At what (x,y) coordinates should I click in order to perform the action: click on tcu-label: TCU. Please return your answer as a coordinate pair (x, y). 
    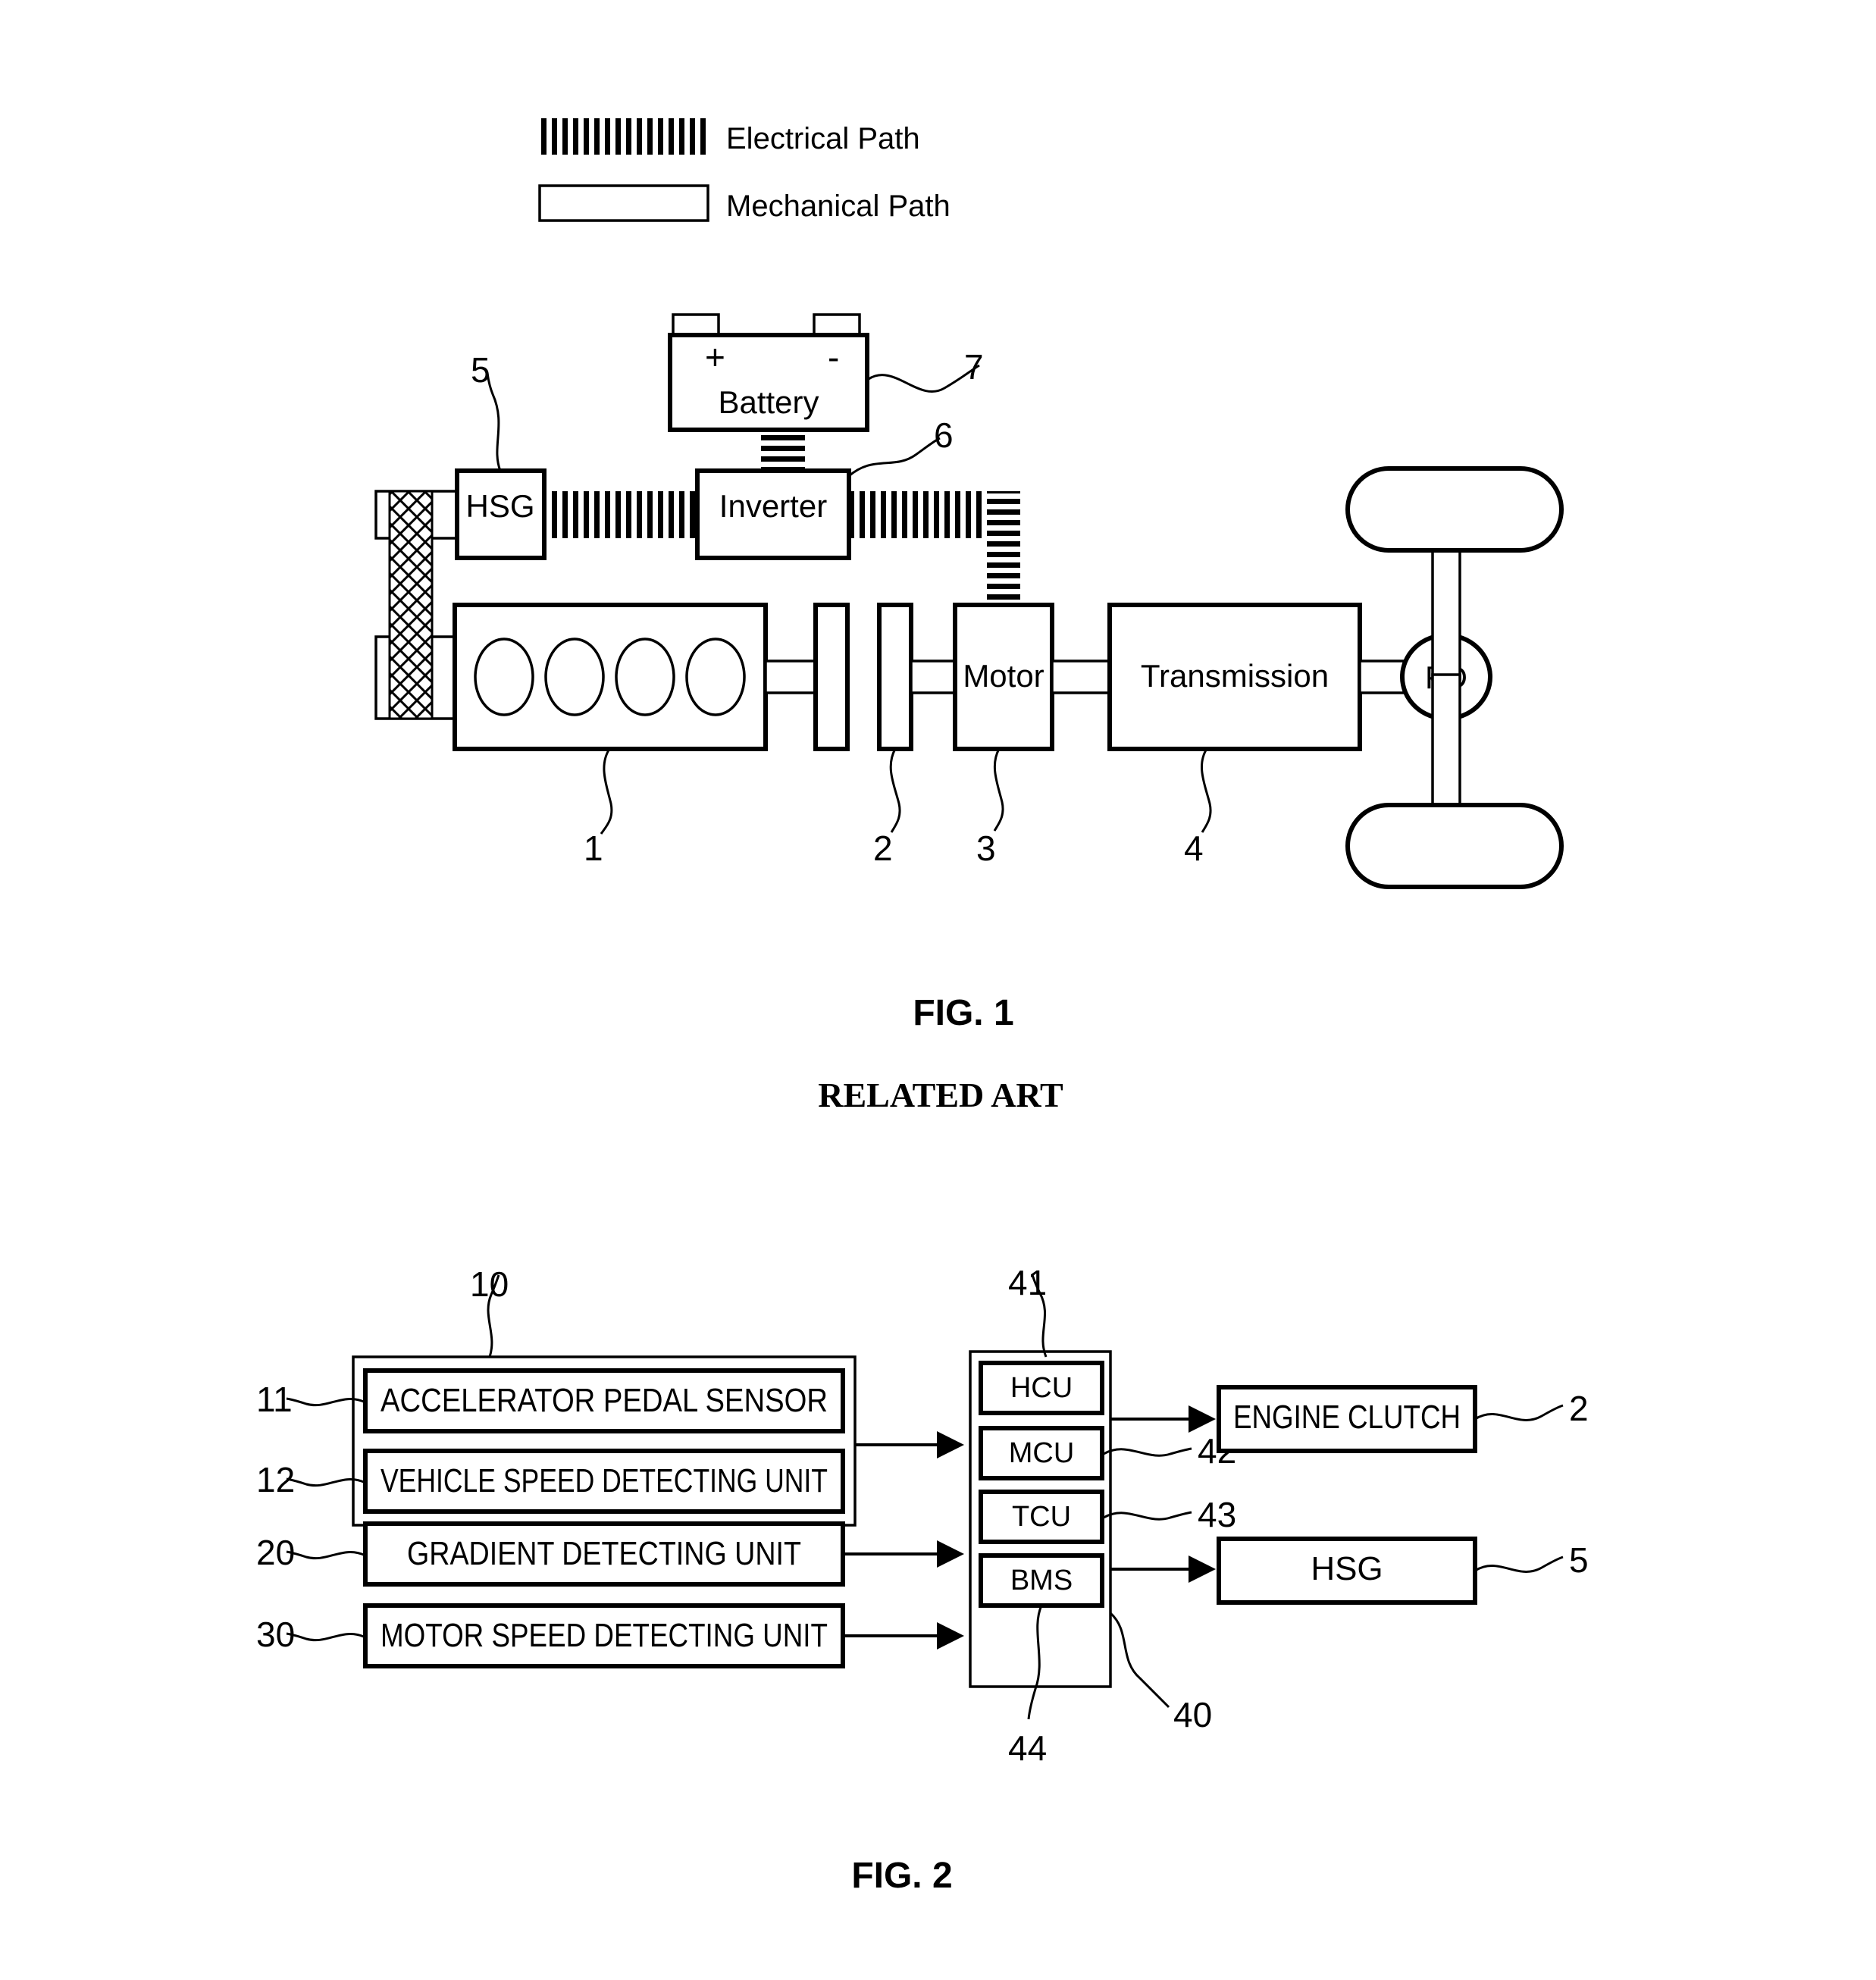
    Looking at the image, I should click on (1041, 1517).